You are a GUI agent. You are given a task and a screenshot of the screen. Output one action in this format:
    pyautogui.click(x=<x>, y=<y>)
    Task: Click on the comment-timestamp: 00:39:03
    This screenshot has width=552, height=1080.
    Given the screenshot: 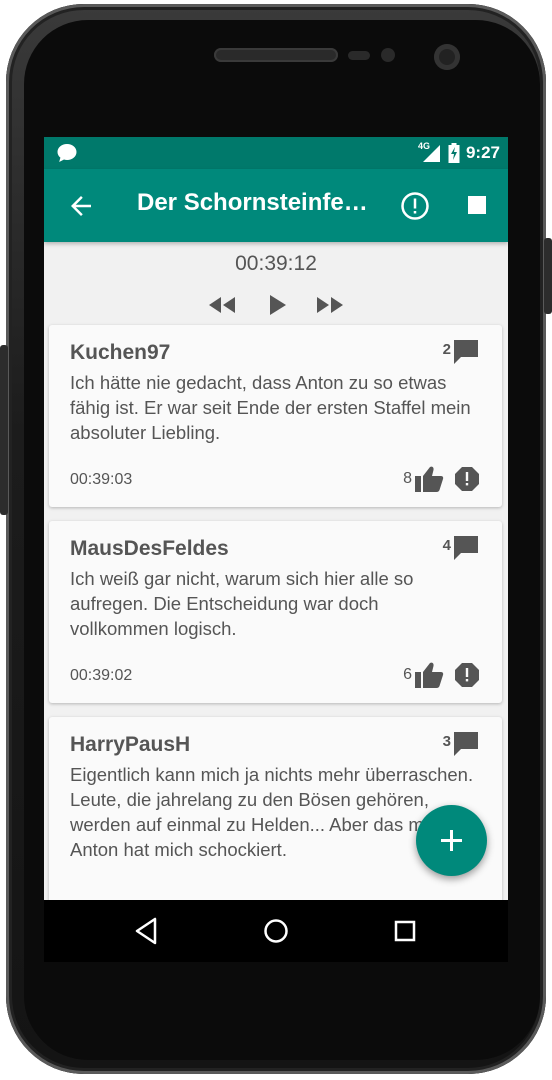 What is the action you would take?
    pyautogui.click(x=101, y=480)
    